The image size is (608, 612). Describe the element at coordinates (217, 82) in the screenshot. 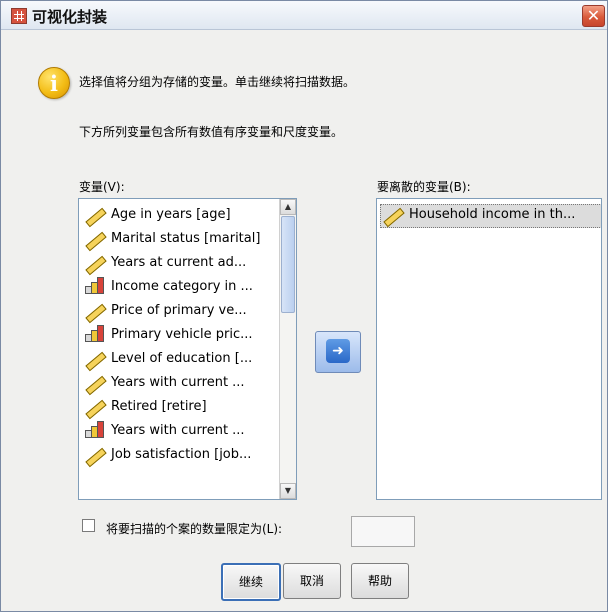

I see `info-message: 选择值将分组为存储的变量。单击继续将扫描数据。` at that location.